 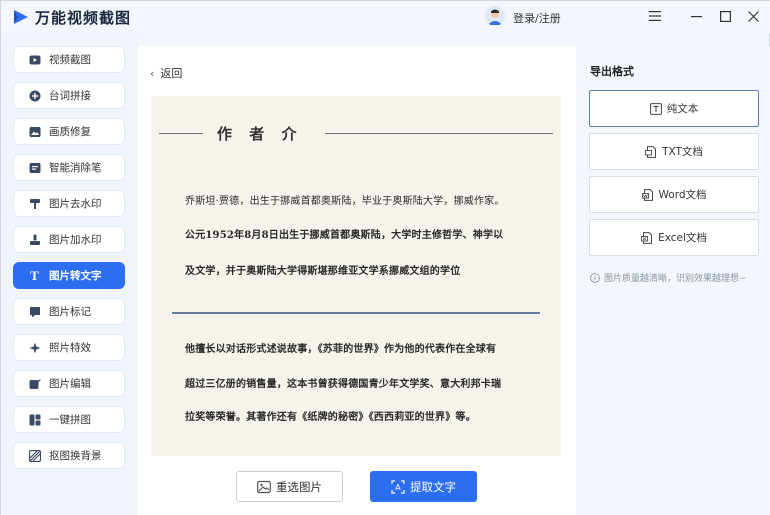 I want to click on chevron-left-icon: ‹, so click(x=152, y=73).